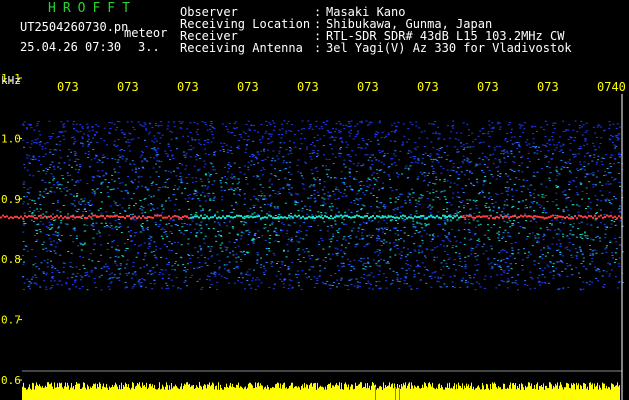  Describe the element at coordinates (321, 391) in the screenshot. I see `power-histogram` at that location.